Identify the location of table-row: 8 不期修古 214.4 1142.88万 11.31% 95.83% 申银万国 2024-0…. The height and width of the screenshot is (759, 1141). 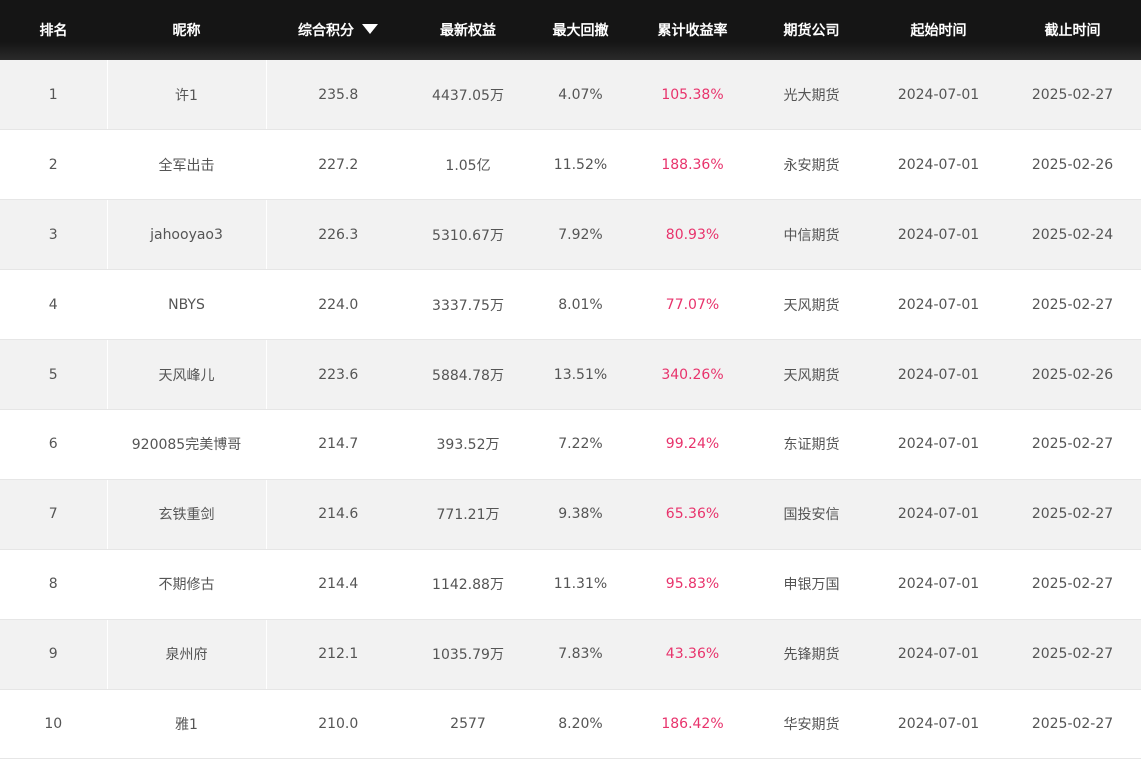
(570, 584).